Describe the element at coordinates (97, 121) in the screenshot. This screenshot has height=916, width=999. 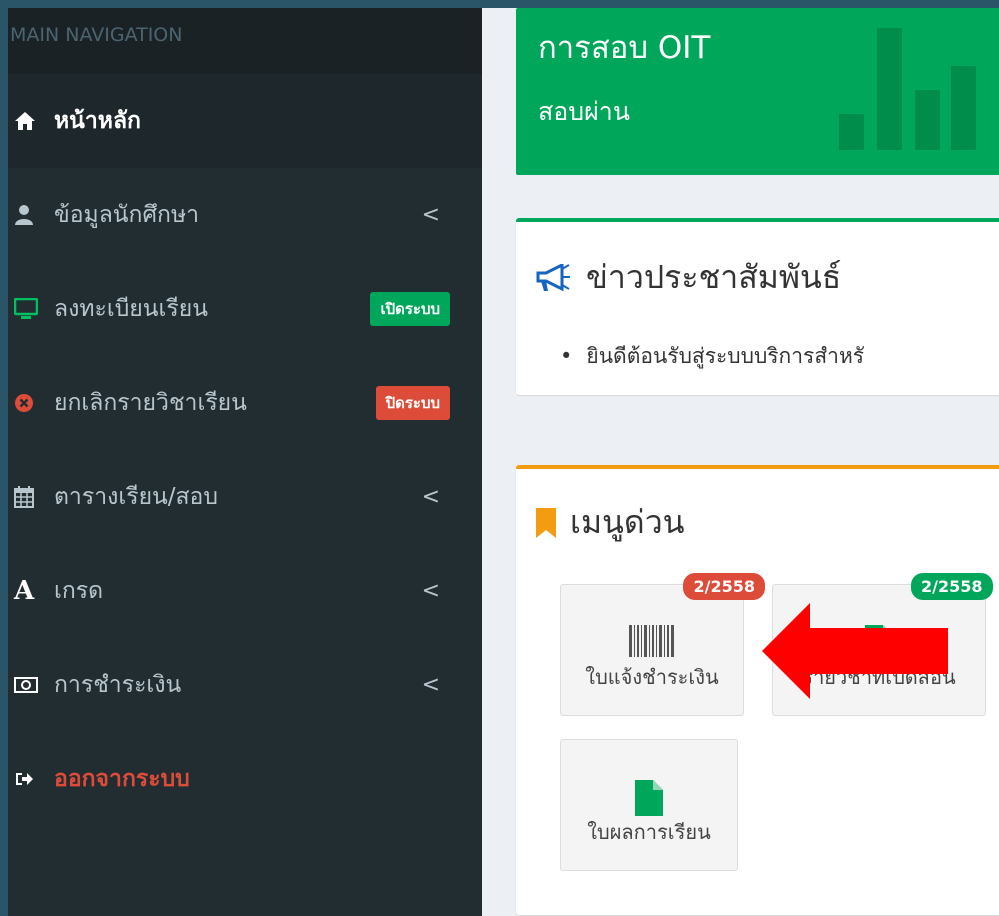
I see `sidebar-item-label: หน้าหลัก` at that location.